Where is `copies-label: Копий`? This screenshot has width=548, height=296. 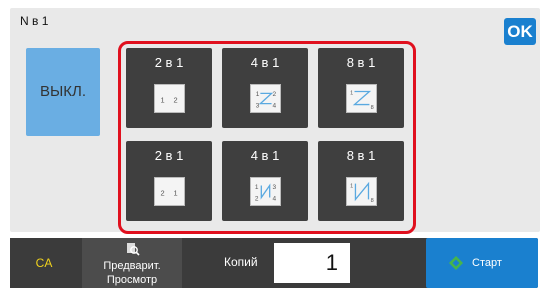
copies-label: Копий is located at coordinates (241, 262).